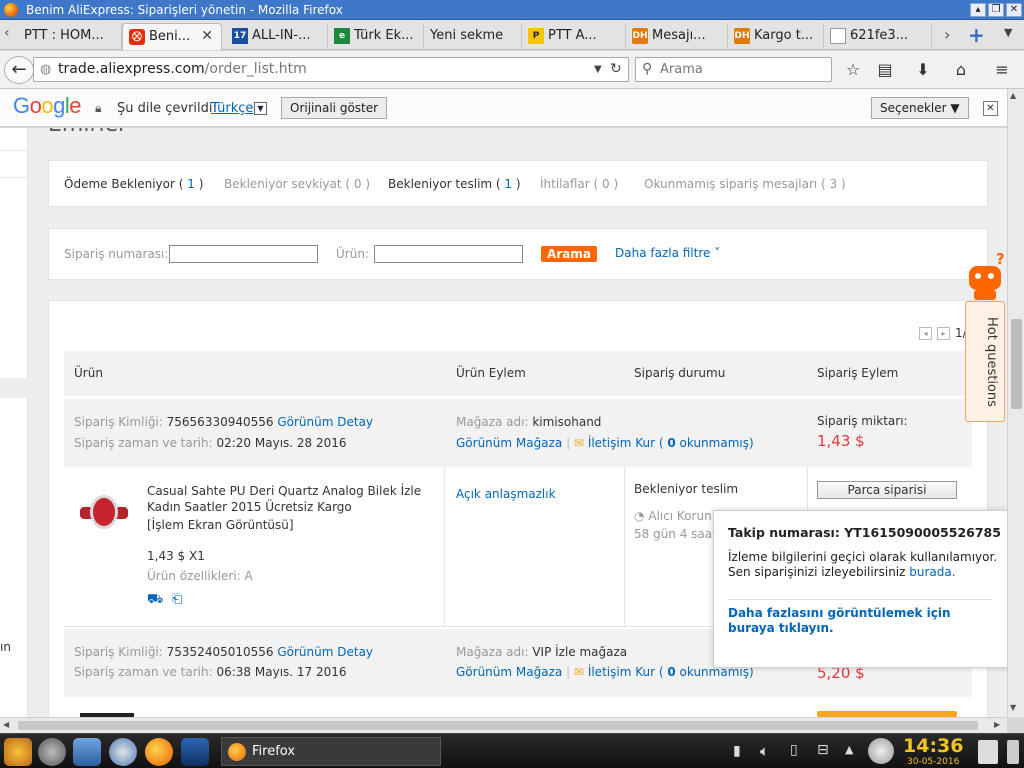 This screenshot has height=768, width=1024. I want to click on scroll-thumb, so click(1016, 364).